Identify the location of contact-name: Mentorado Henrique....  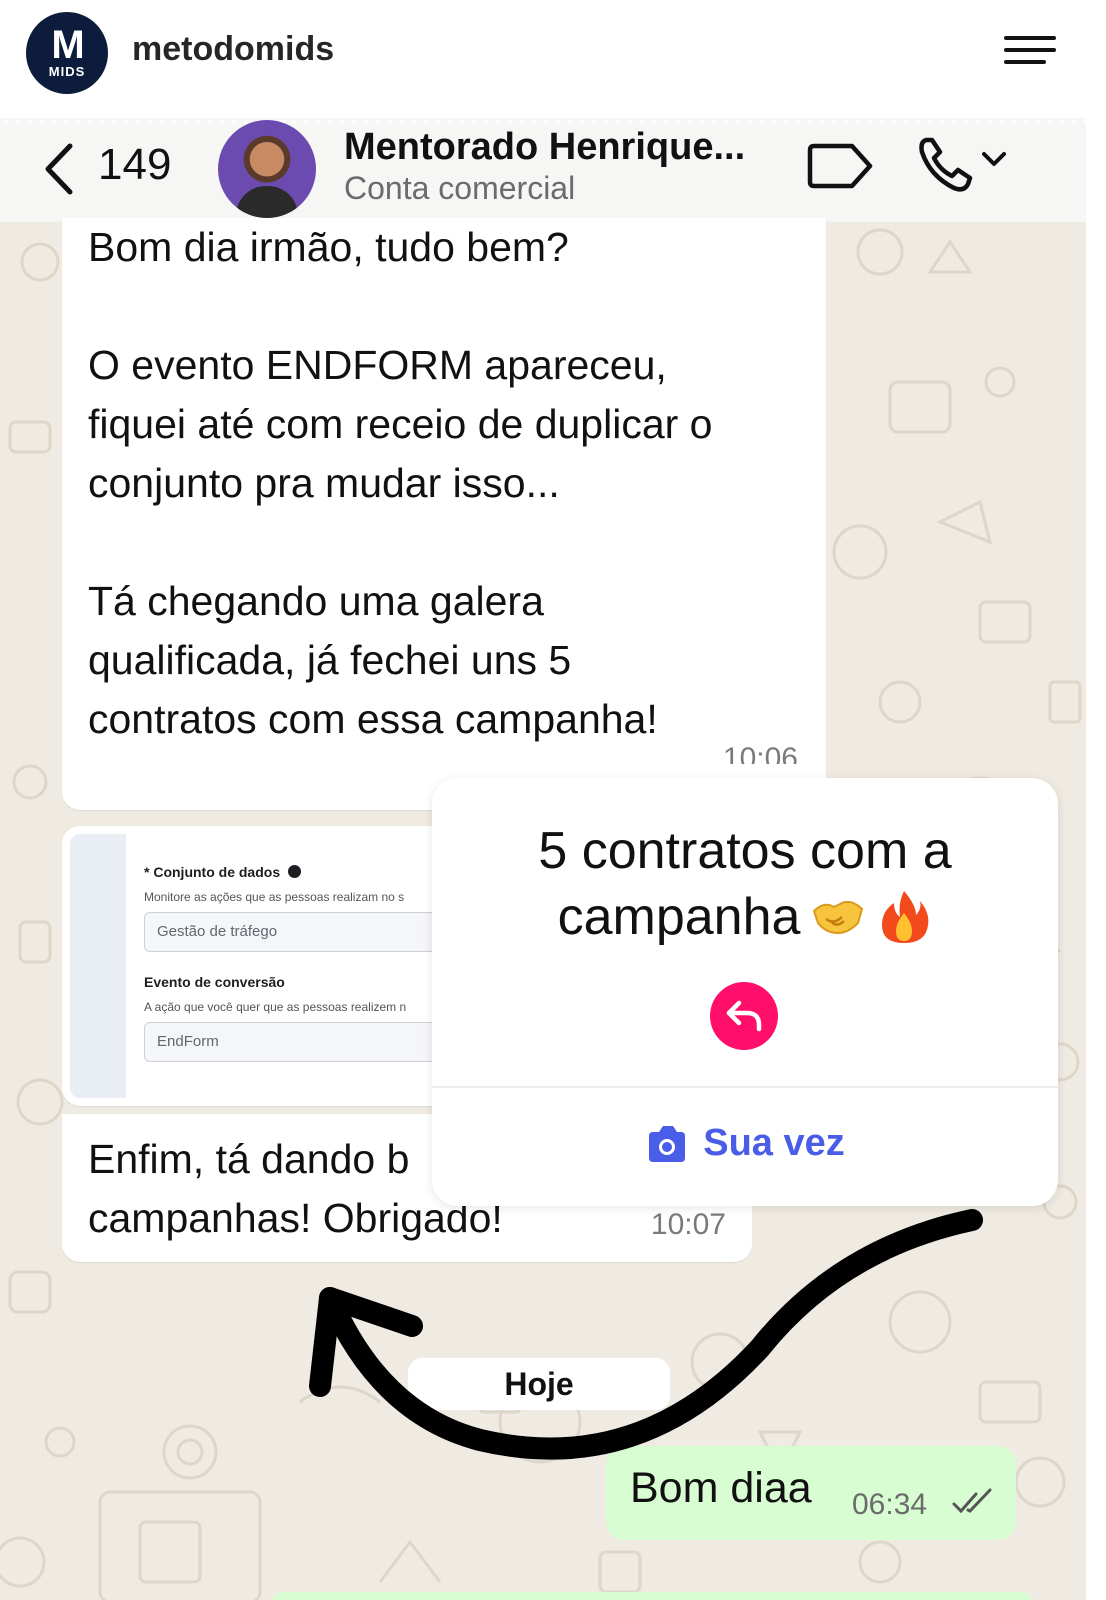
(544, 147).